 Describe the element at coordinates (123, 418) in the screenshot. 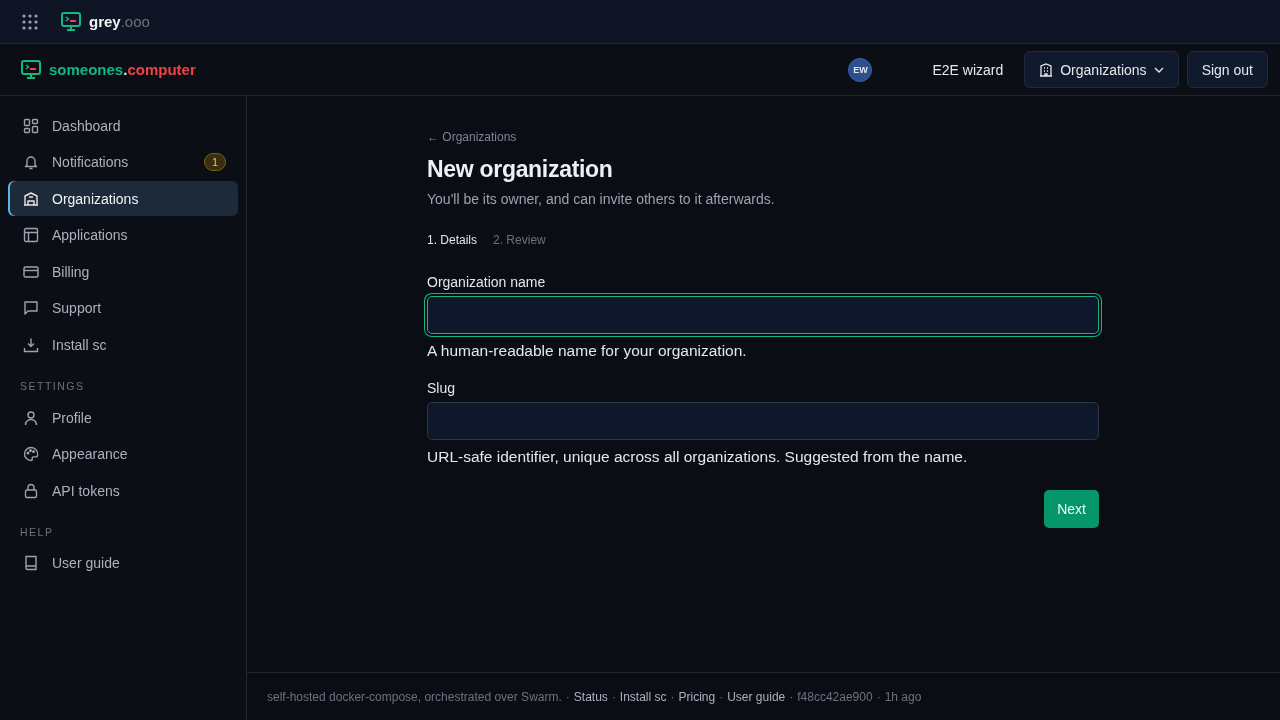

I see `nav-item: Profile` at that location.